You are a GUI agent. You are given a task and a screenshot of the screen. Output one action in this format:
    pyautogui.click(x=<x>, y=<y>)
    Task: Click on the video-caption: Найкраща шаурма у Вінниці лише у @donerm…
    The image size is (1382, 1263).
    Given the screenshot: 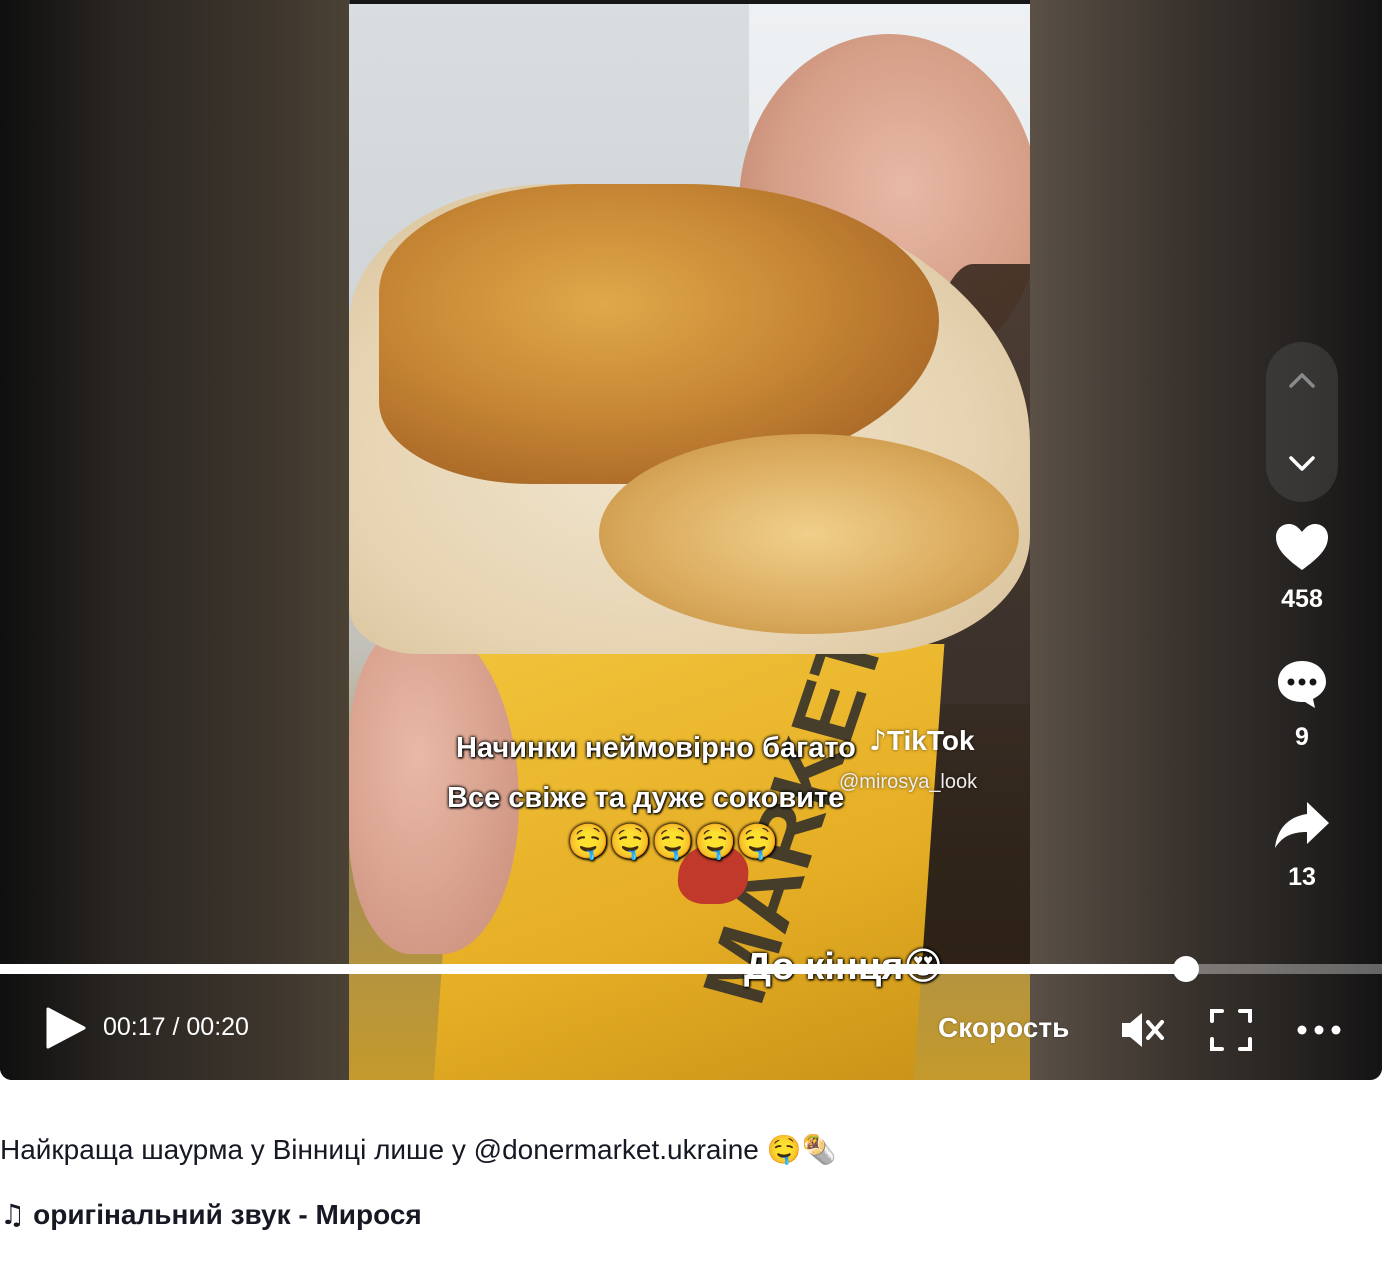 What is the action you would take?
    pyautogui.click(x=418, y=1149)
    